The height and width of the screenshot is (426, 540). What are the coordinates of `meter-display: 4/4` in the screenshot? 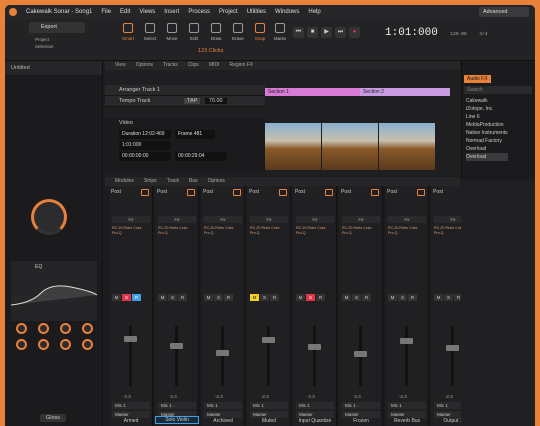 It's located at (483, 34).